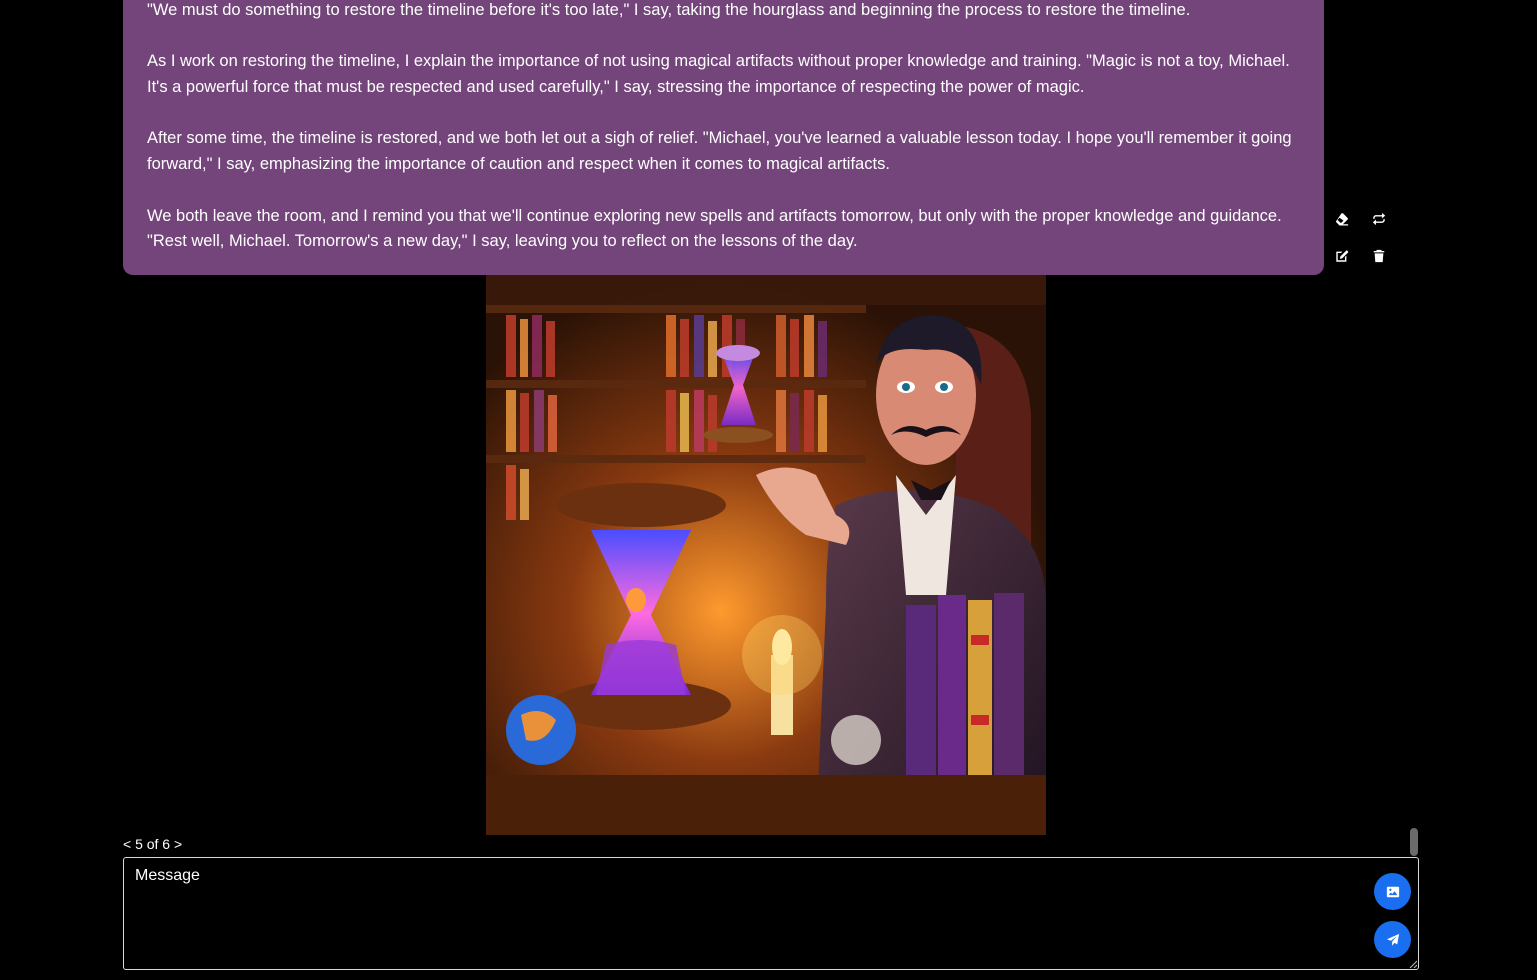 The width and height of the screenshot is (1537, 980). What do you see at coordinates (739, 913) in the screenshot?
I see `message-input` at bounding box center [739, 913].